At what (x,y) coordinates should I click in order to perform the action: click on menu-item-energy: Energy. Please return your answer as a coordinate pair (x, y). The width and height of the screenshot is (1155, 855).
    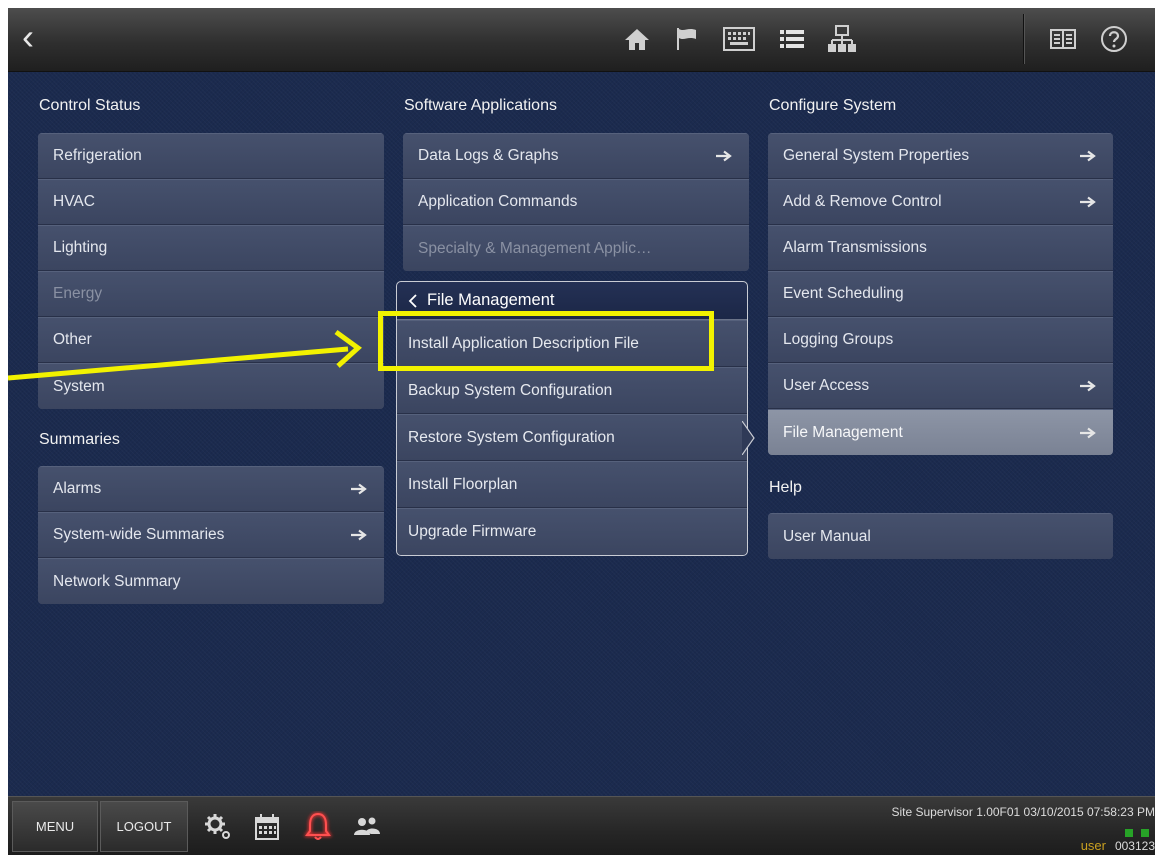
    Looking at the image, I should click on (211, 294).